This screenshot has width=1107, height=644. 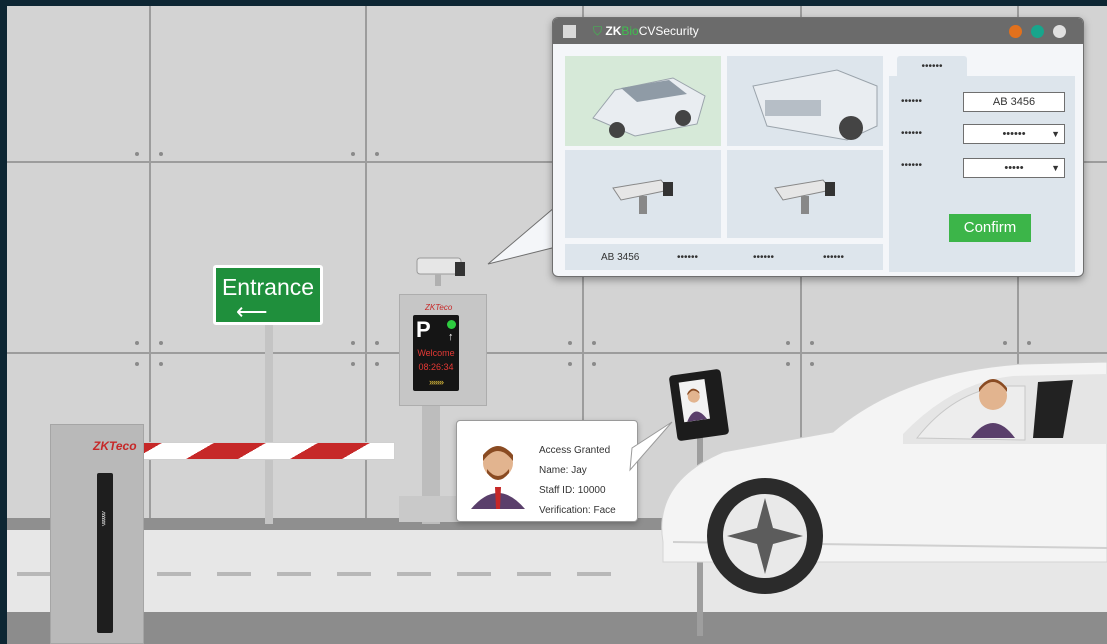 I want to click on welcome-text: Welcome, so click(x=436, y=353).